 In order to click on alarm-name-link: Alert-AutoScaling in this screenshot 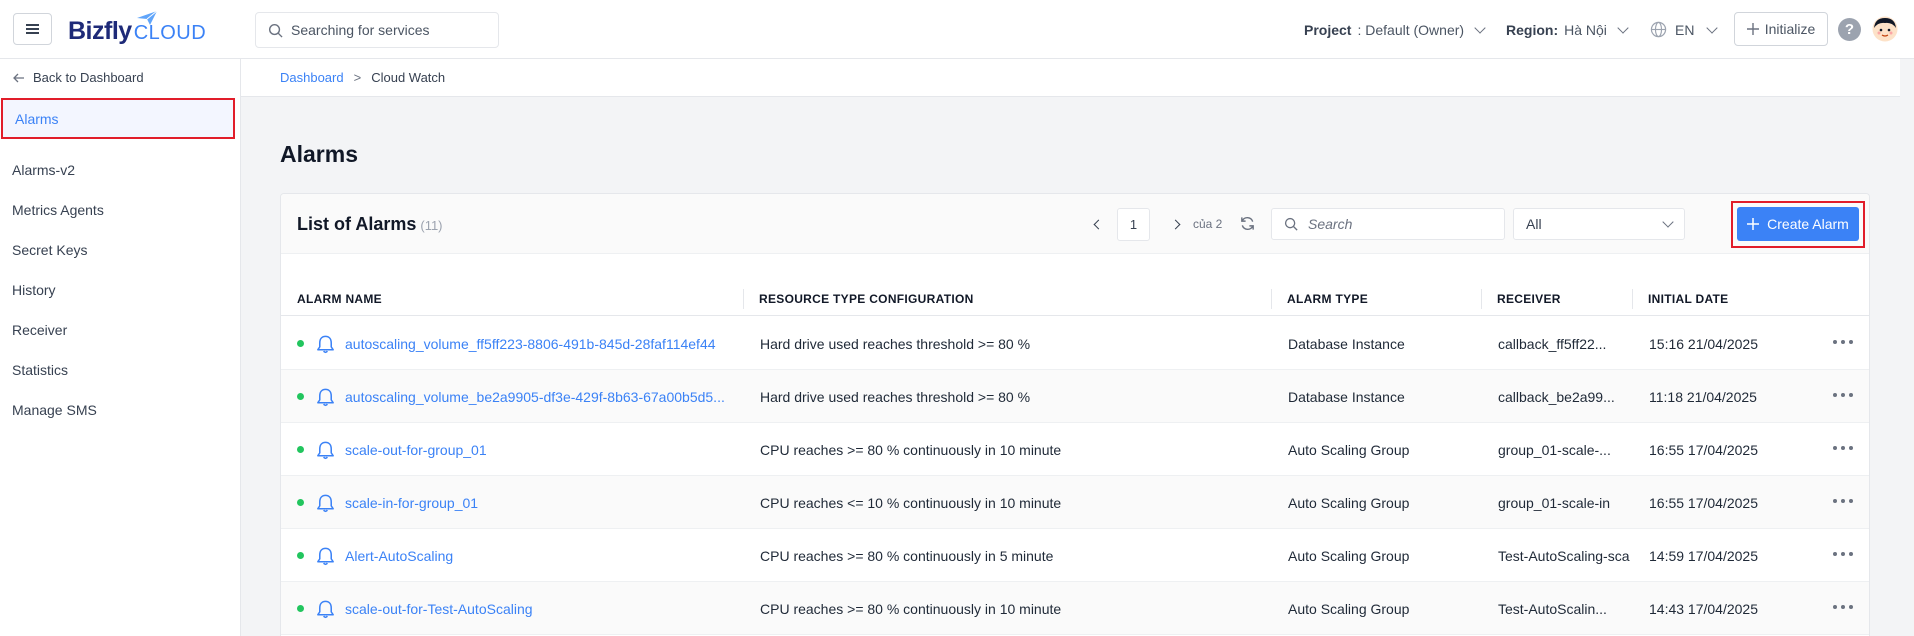, I will do `click(399, 556)`.